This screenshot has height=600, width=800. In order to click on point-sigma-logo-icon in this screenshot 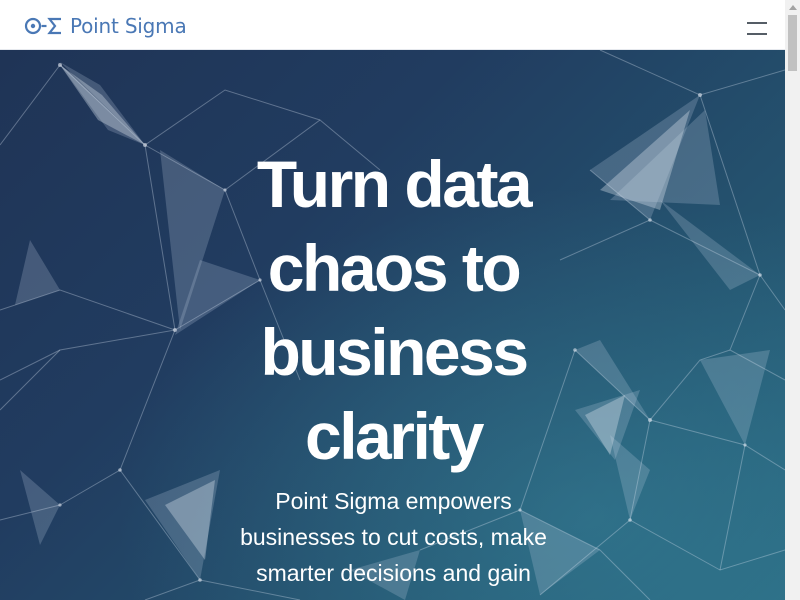, I will do `click(42, 26)`.